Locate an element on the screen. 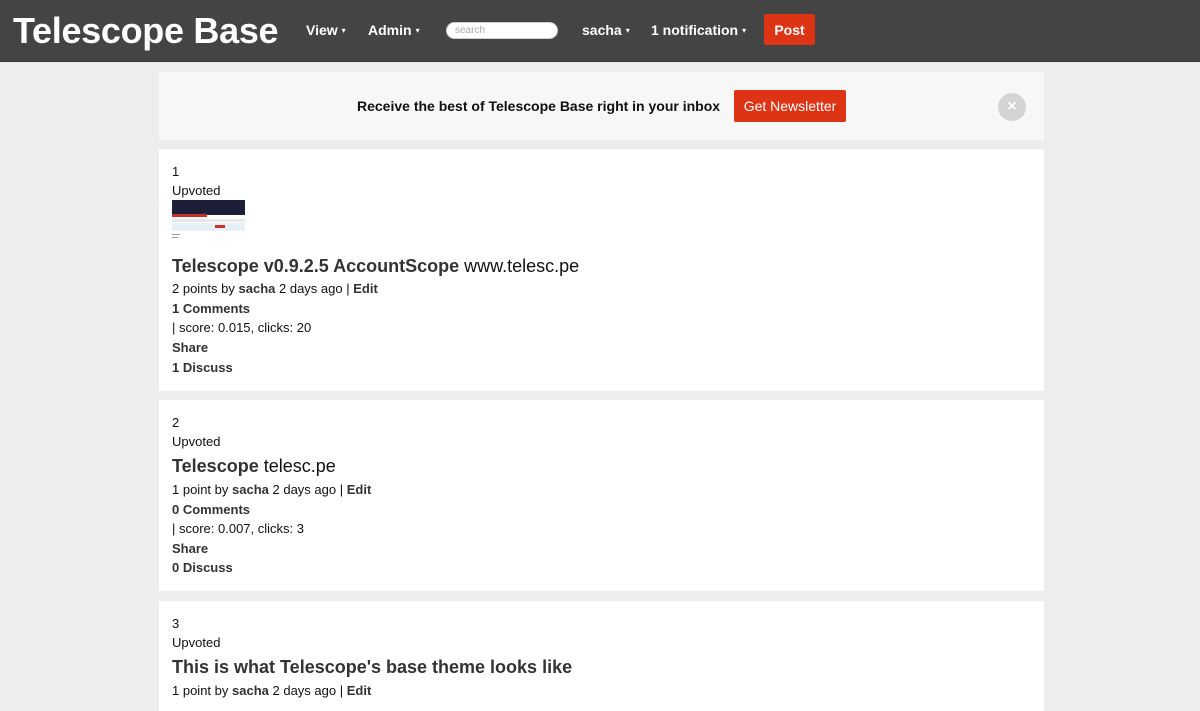 The width and height of the screenshot is (1200, 711). site-logo: Telescope Base is located at coordinates (146, 31).